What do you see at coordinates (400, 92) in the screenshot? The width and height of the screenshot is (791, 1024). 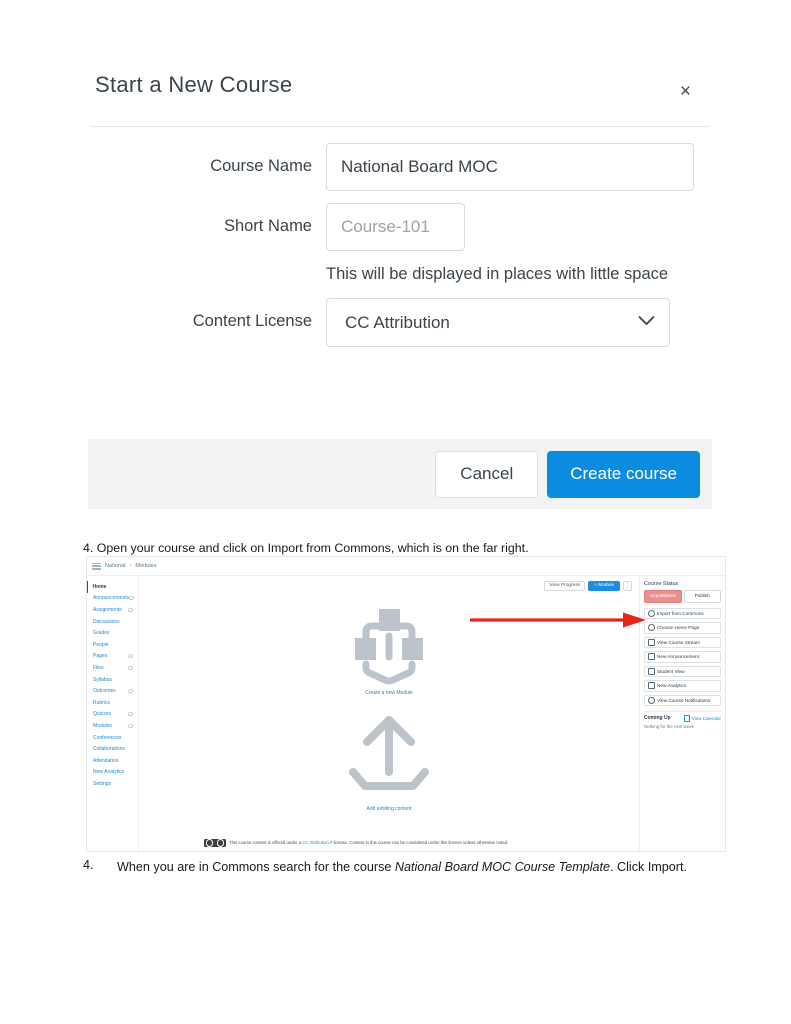 I see `dialog-header: Start a New Course ×` at bounding box center [400, 92].